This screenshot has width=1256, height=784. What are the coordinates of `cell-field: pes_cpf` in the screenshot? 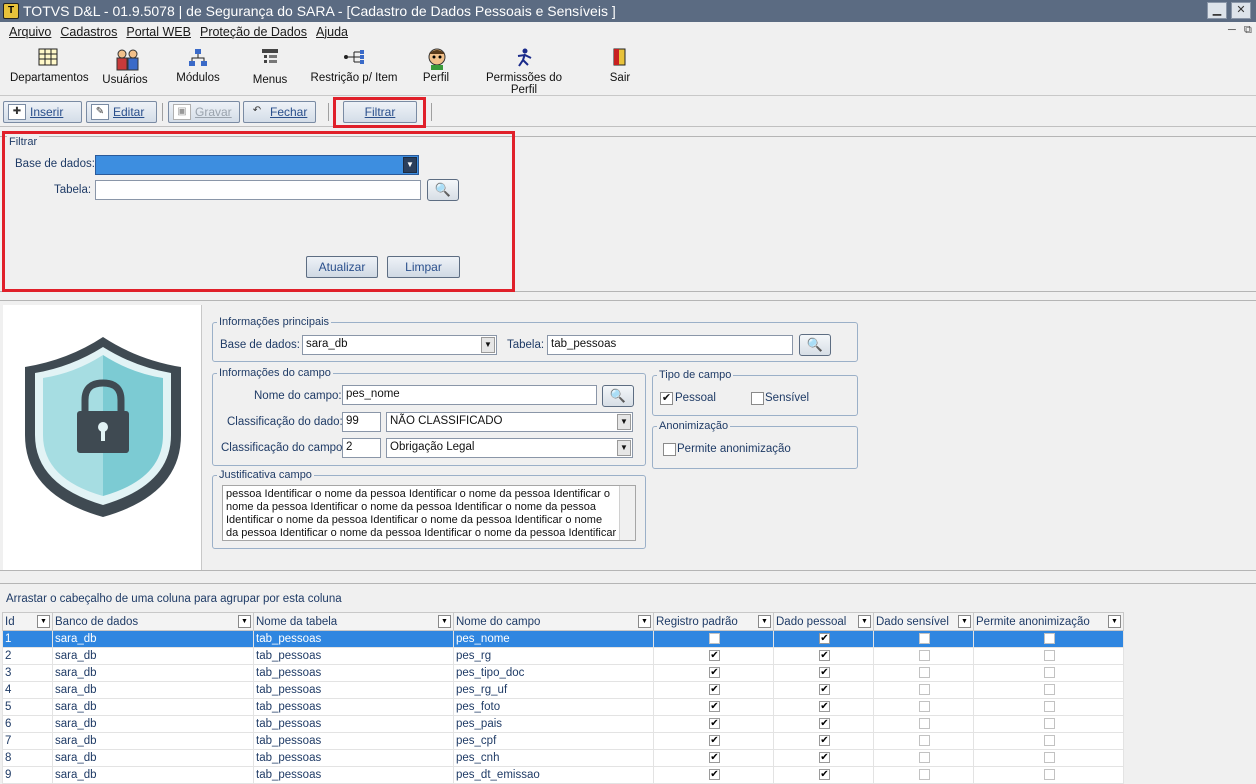 It's located at (553, 741).